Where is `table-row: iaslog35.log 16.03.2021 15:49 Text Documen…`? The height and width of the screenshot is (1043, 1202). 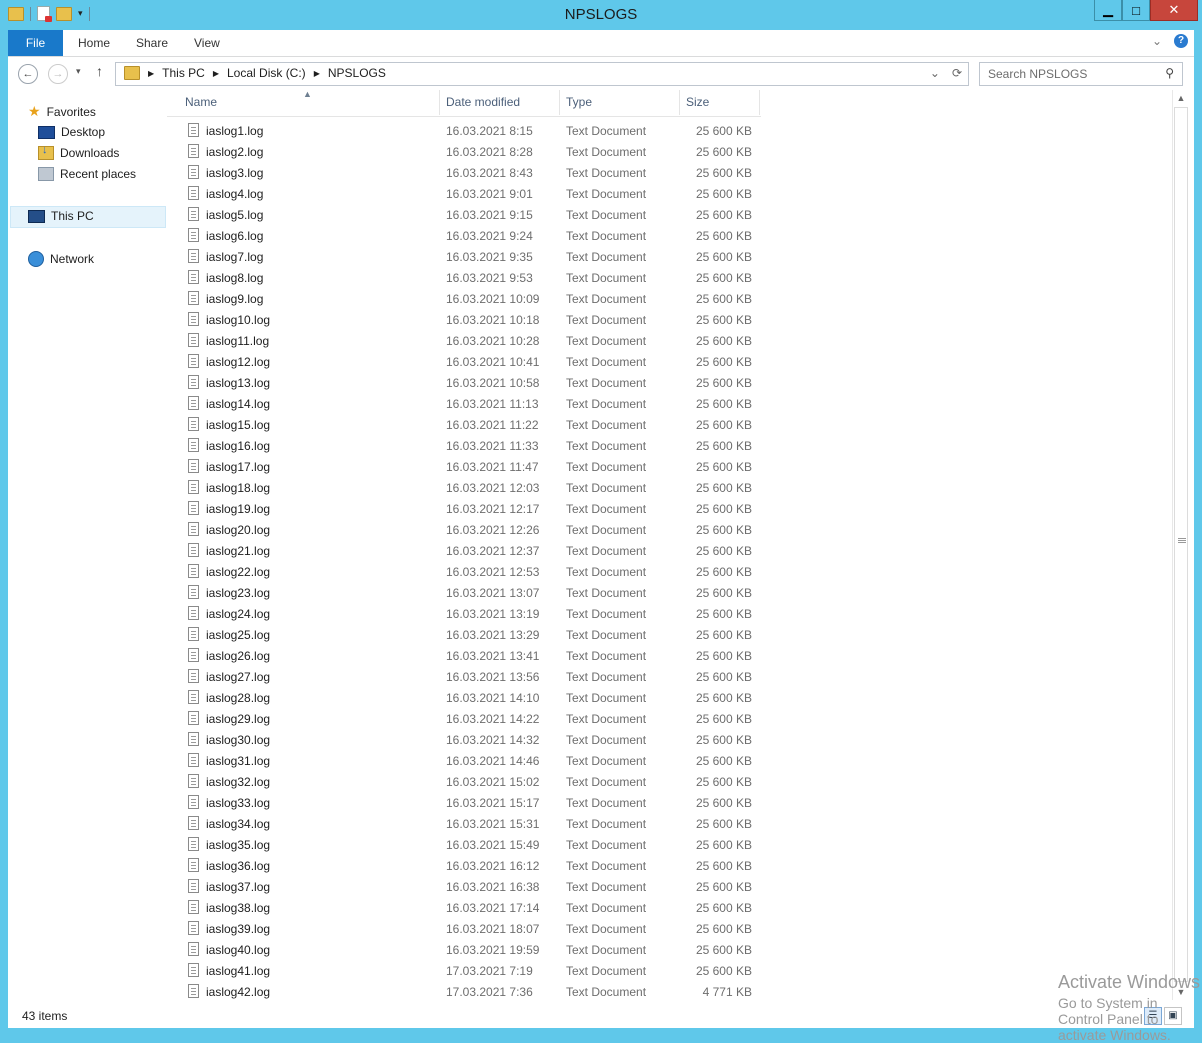
table-row: iaslog35.log 16.03.2021 15:49 Text Documen… is located at coordinates (464, 845).